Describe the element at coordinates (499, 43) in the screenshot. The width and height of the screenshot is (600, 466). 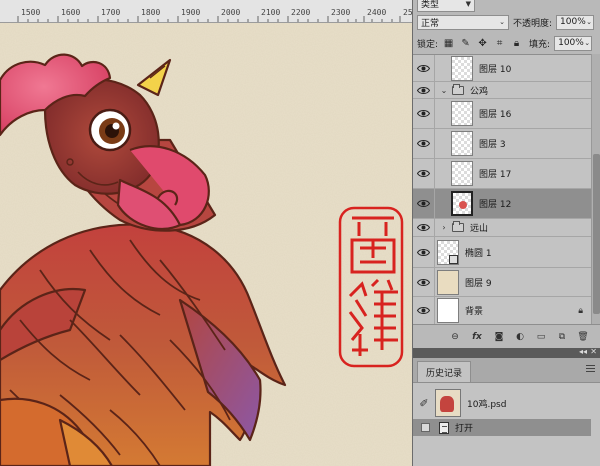
I see `lock-artboard-icon: ⌗` at that location.